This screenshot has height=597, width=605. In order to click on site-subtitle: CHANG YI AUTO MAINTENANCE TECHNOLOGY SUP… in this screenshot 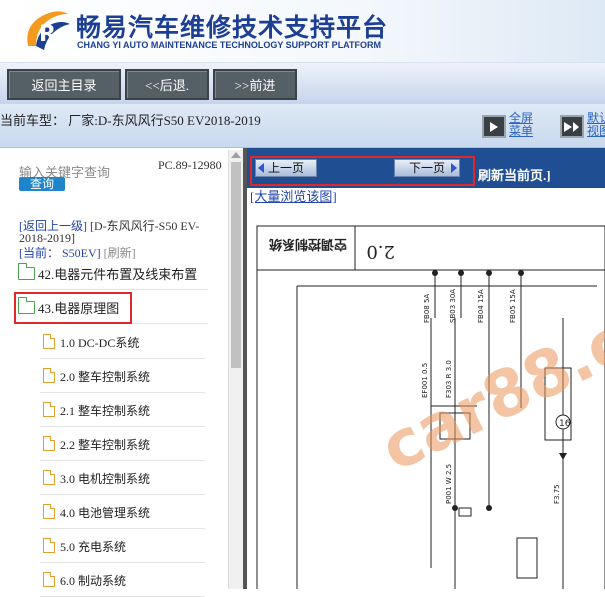, I will do `click(229, 45)`.